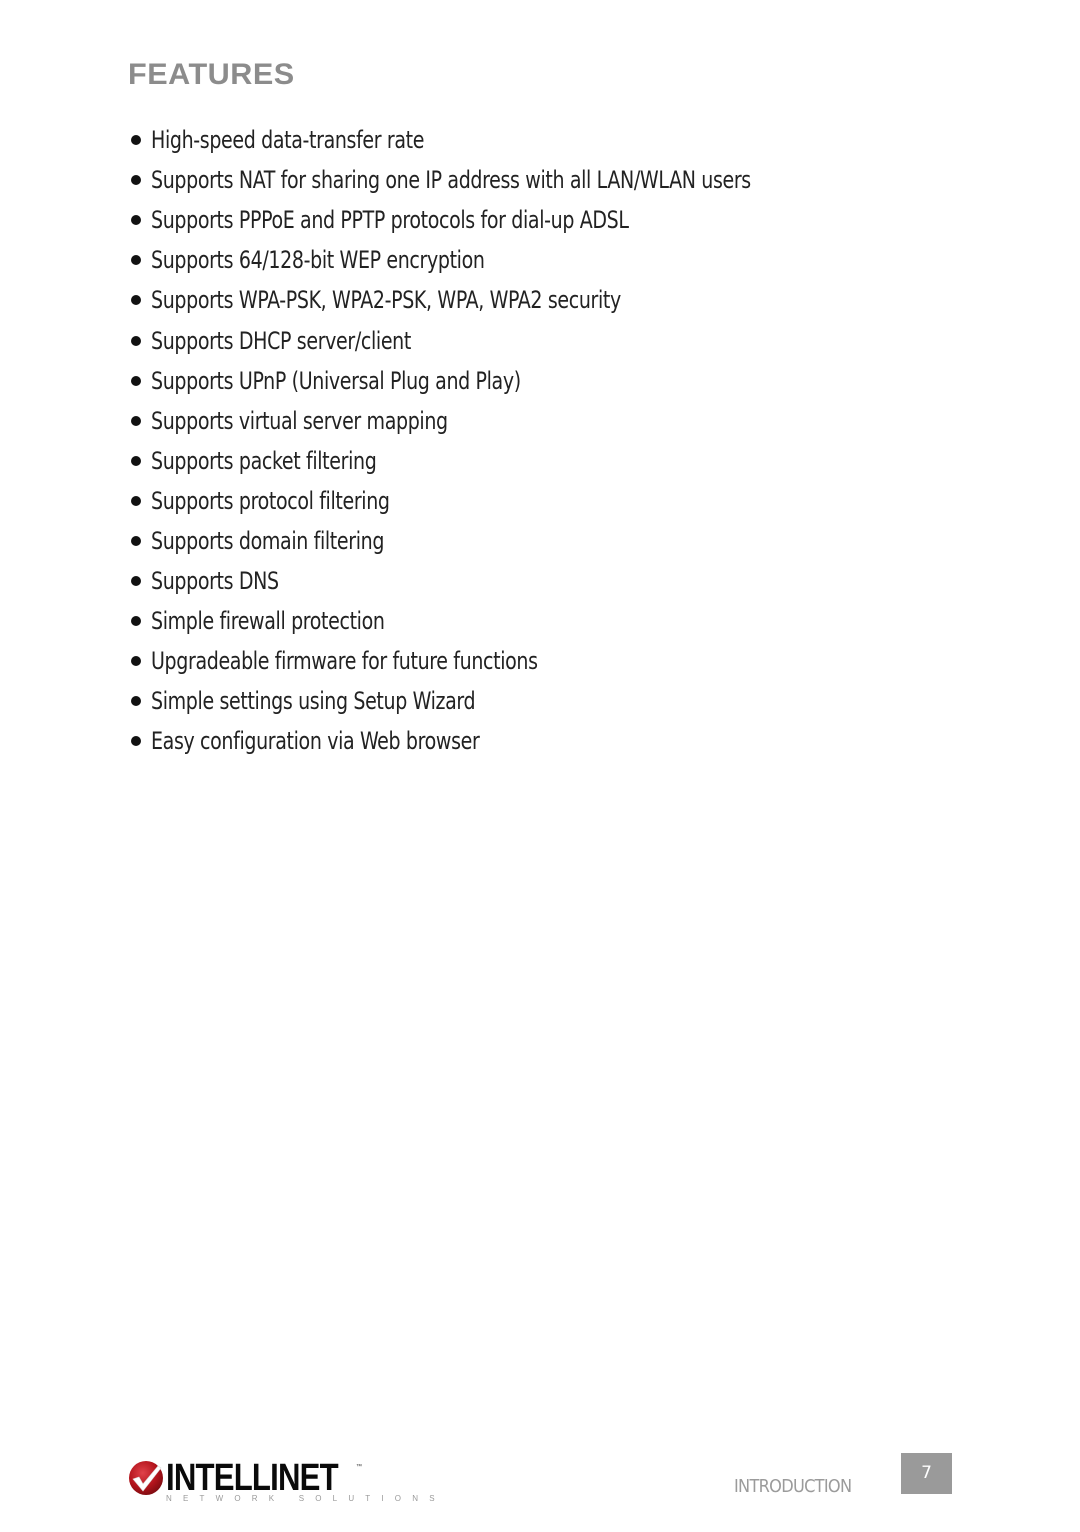  I want to click on list-item: Supports packet filtering, so click(480, 461).